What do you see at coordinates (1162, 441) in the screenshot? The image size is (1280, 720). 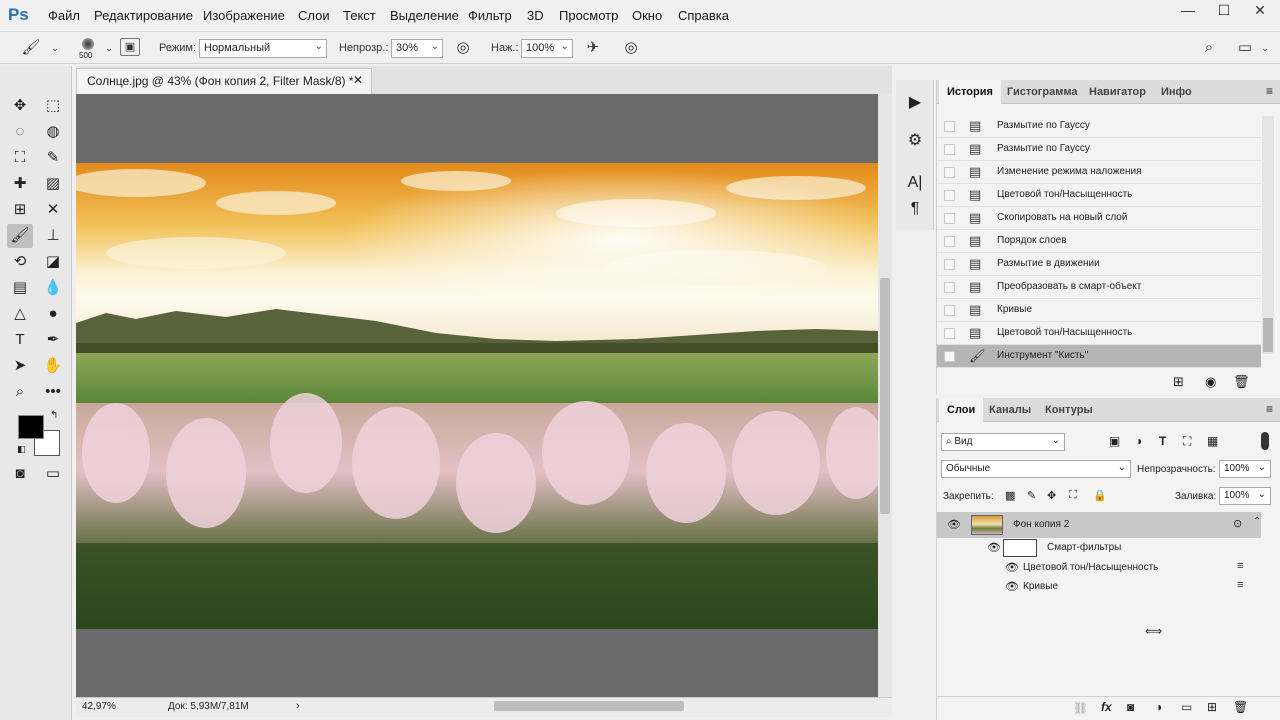 I see `filter-type-icon: T` at bounding box center [1162, 441].